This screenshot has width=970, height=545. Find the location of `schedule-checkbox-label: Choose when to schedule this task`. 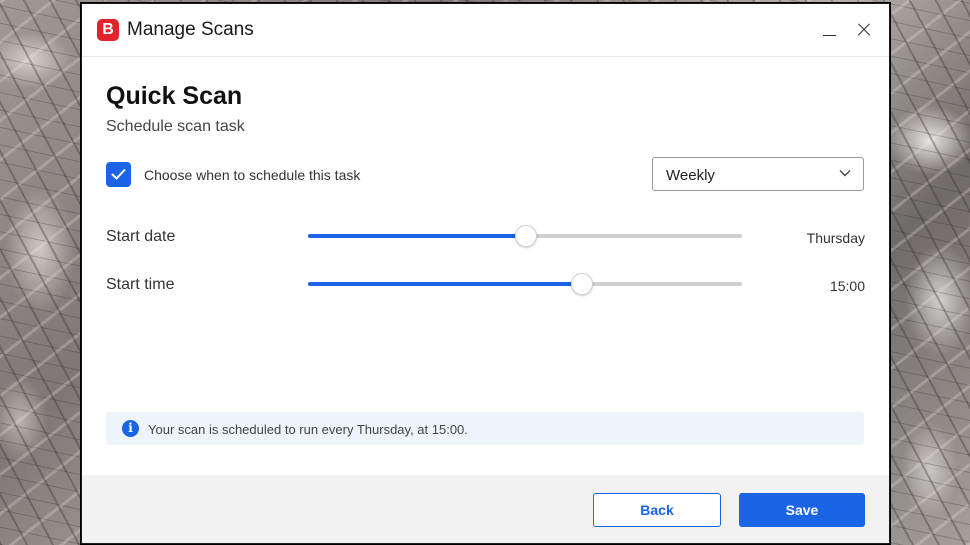

schedule-checkbox-label: Choose when to schedule this task is located at coordinates (252, 175).